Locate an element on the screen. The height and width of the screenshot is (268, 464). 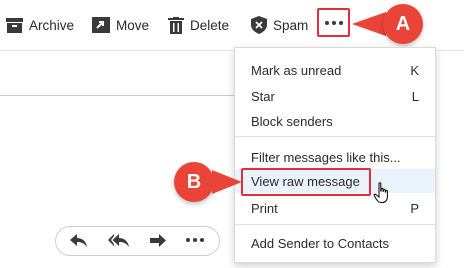
archive-icon is located at coordinates (14, 25).